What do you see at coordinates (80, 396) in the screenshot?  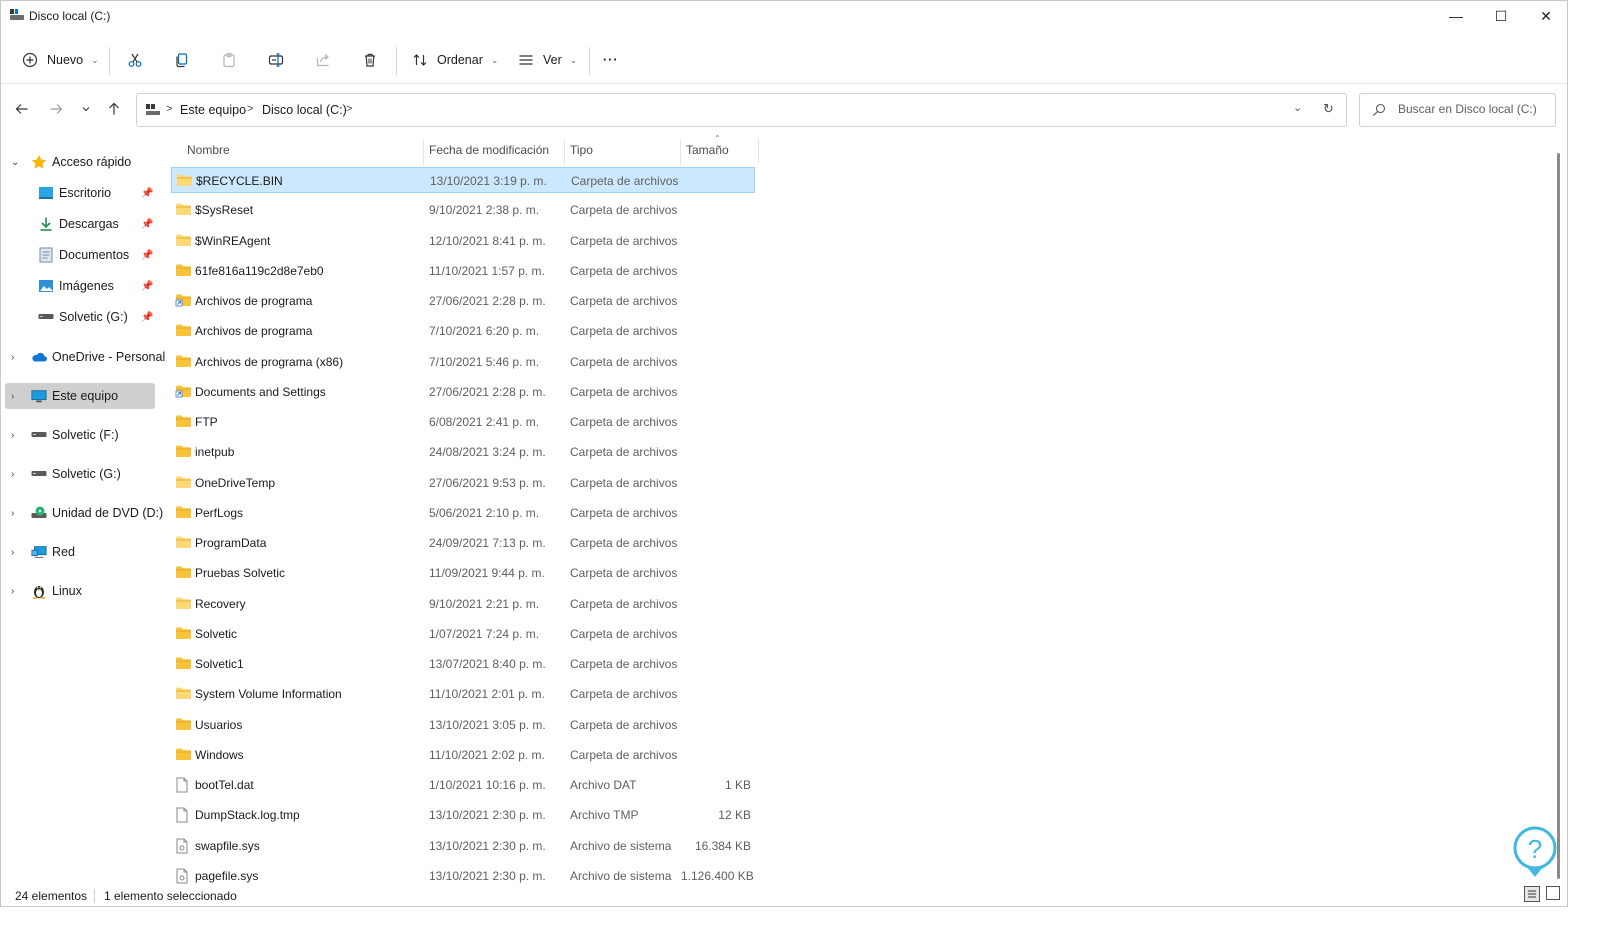 I see `sidebar-item-this-pc: › Este equipo` at bounding box center [80, 396].